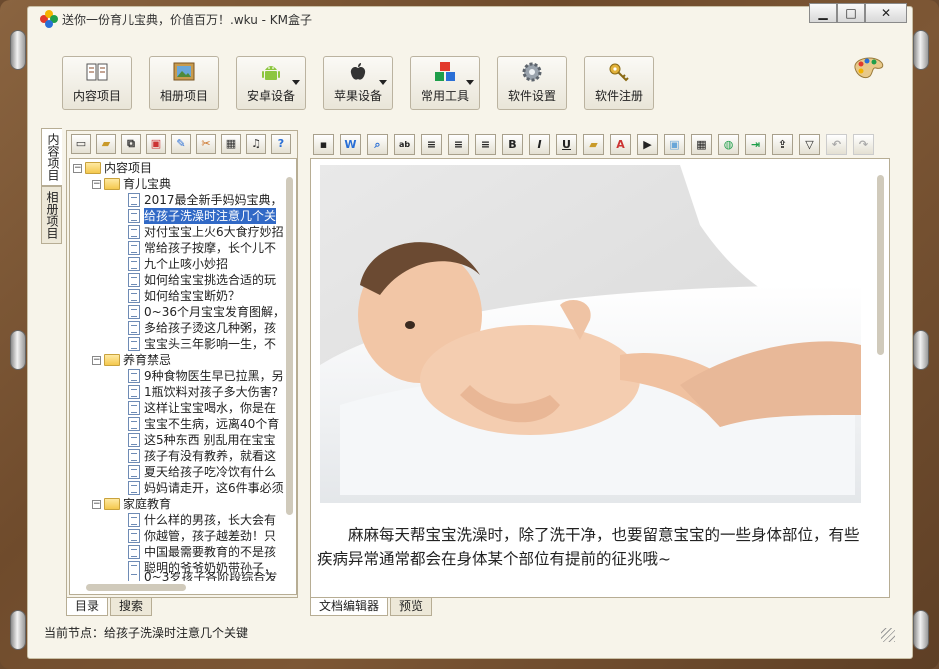 The height and width of the screenshot is (669, 939). What do you see at coordinates (881, 379) in the screenshot?
I see `editor-vertical-scrollbar` at bounding box center [881, 379].